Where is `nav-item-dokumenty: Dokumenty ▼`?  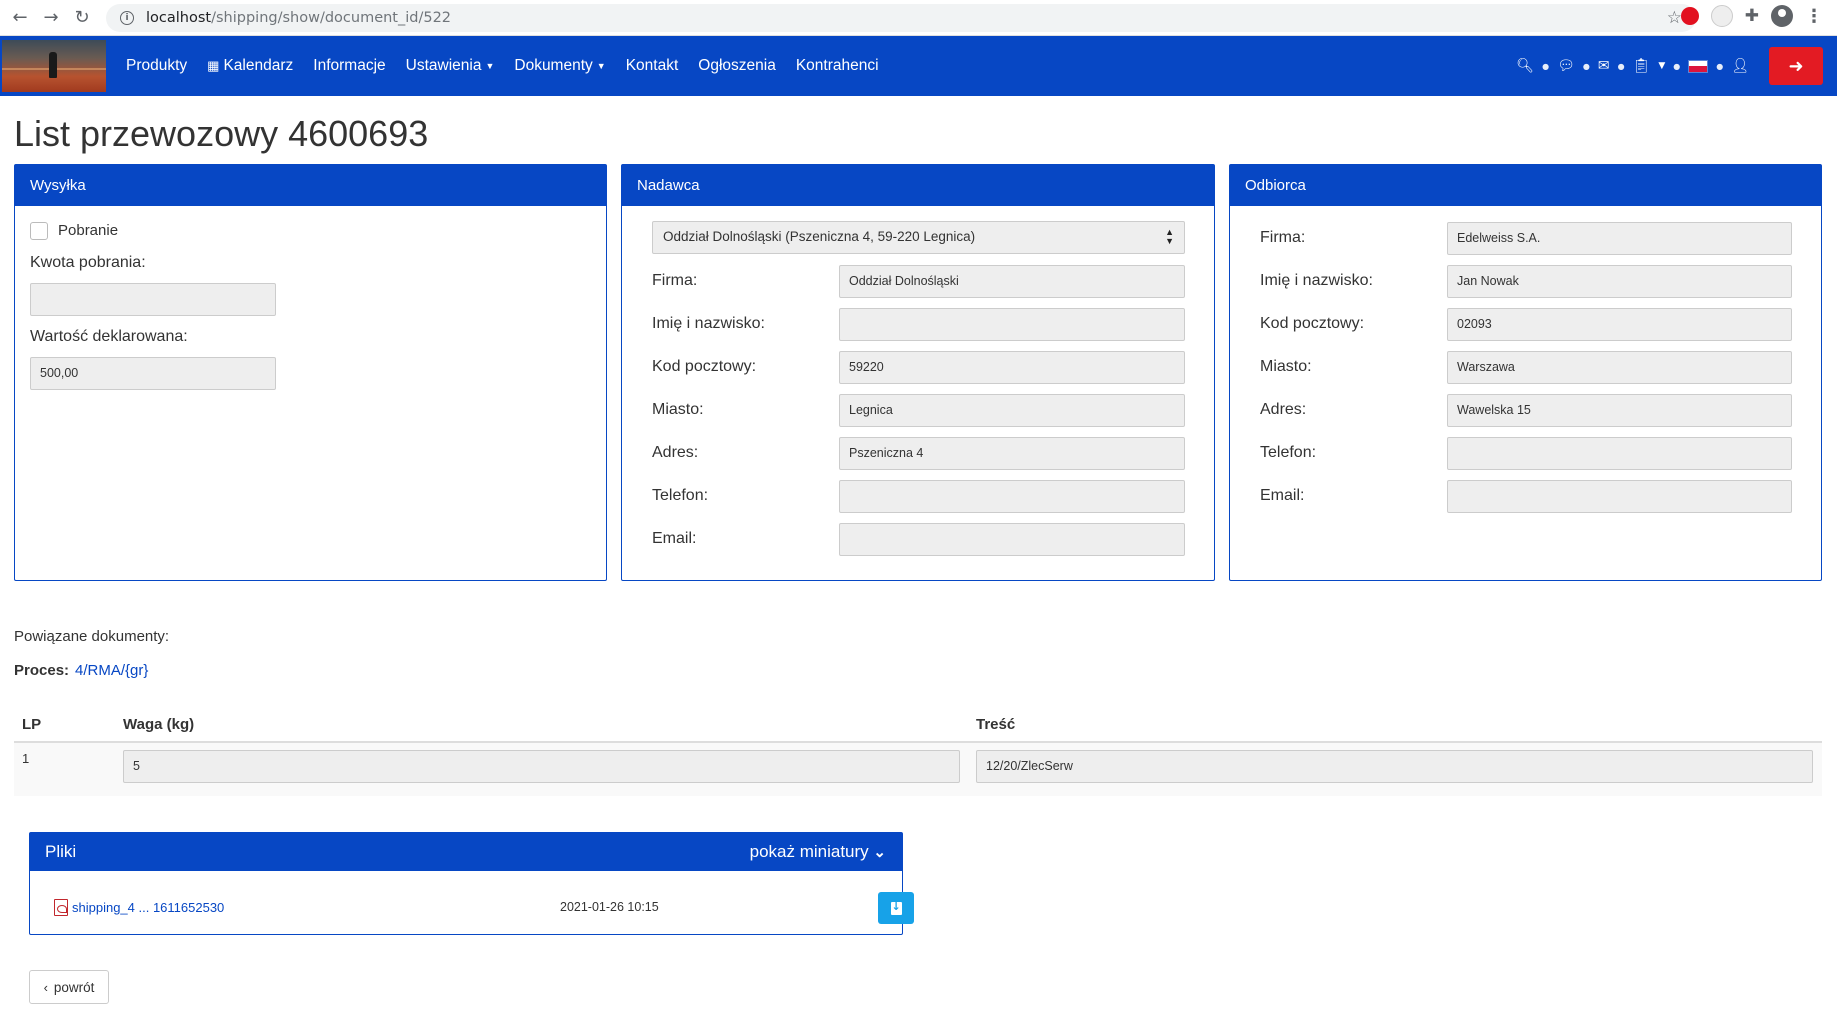
nav-item-dokumenty: Dokumenty ▼ is located at coordinates (559, 66).